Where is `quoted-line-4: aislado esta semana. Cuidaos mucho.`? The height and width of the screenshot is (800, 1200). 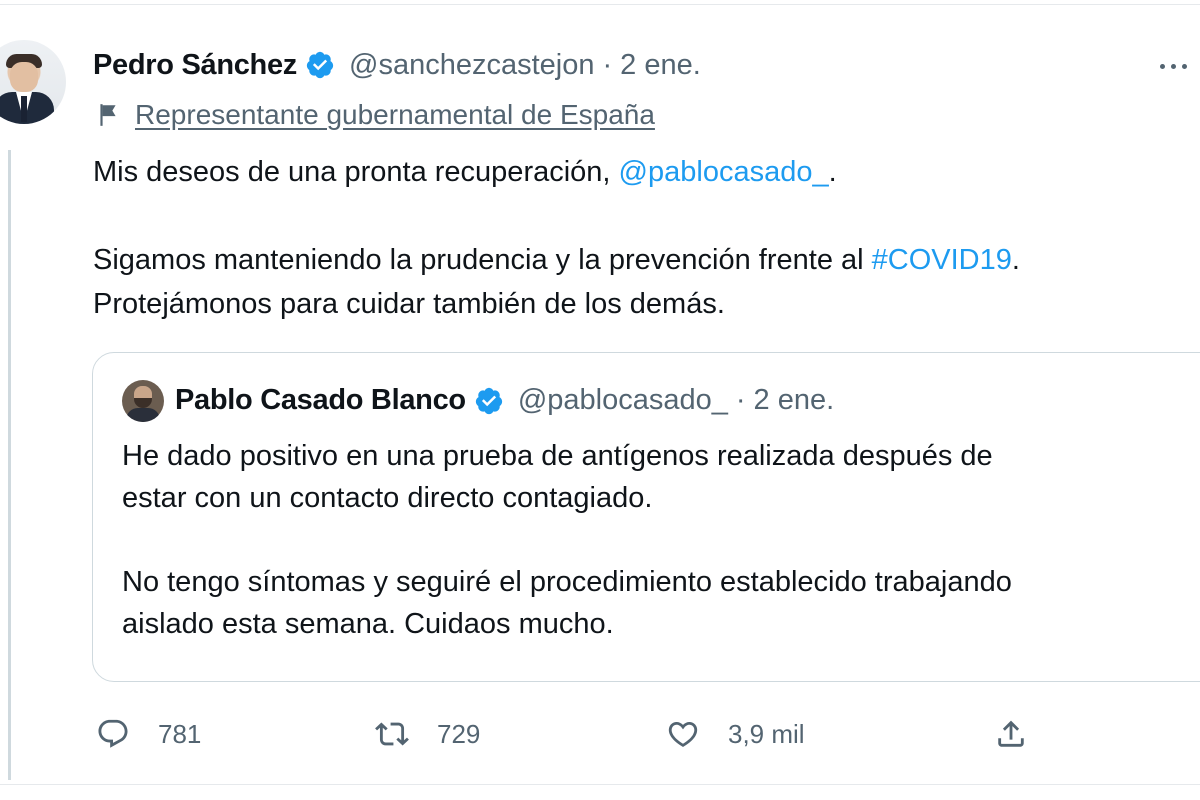 quoted-line-4: aislado esta semana. Cuidaos mucho. is located at coordinates (368, 624).